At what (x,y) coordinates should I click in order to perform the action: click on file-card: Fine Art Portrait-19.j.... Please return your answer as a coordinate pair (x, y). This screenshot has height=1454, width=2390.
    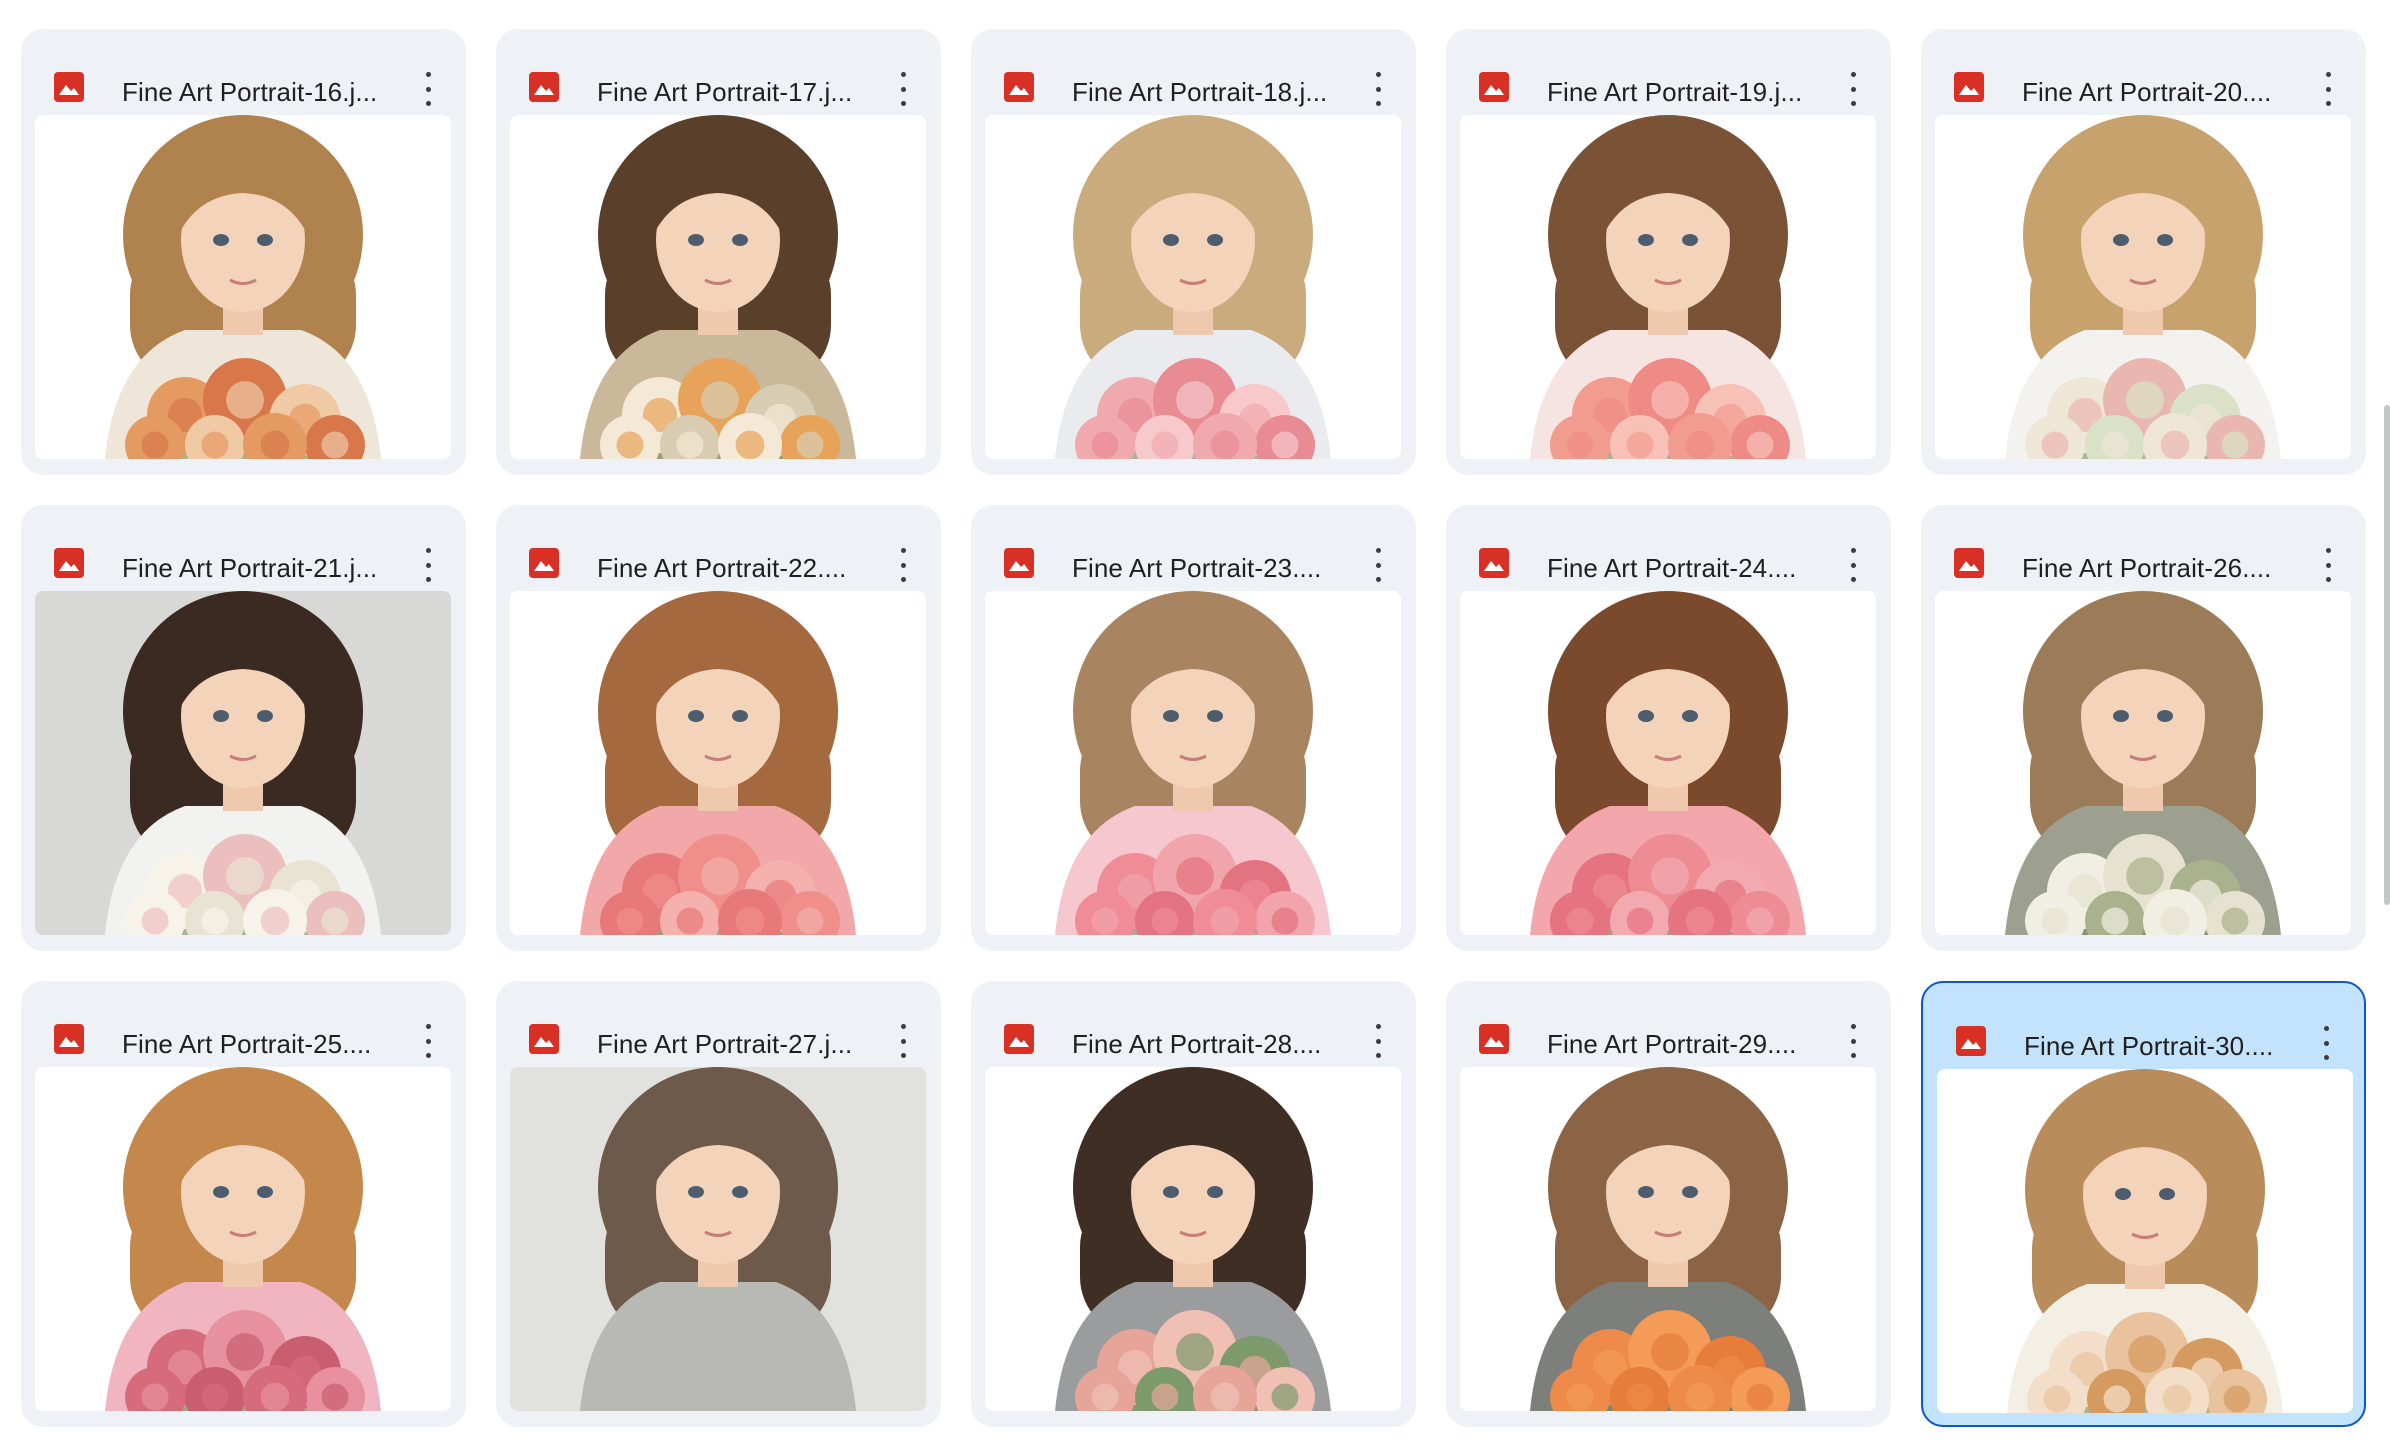
    Looking at the image, I should click on (1668, 252).